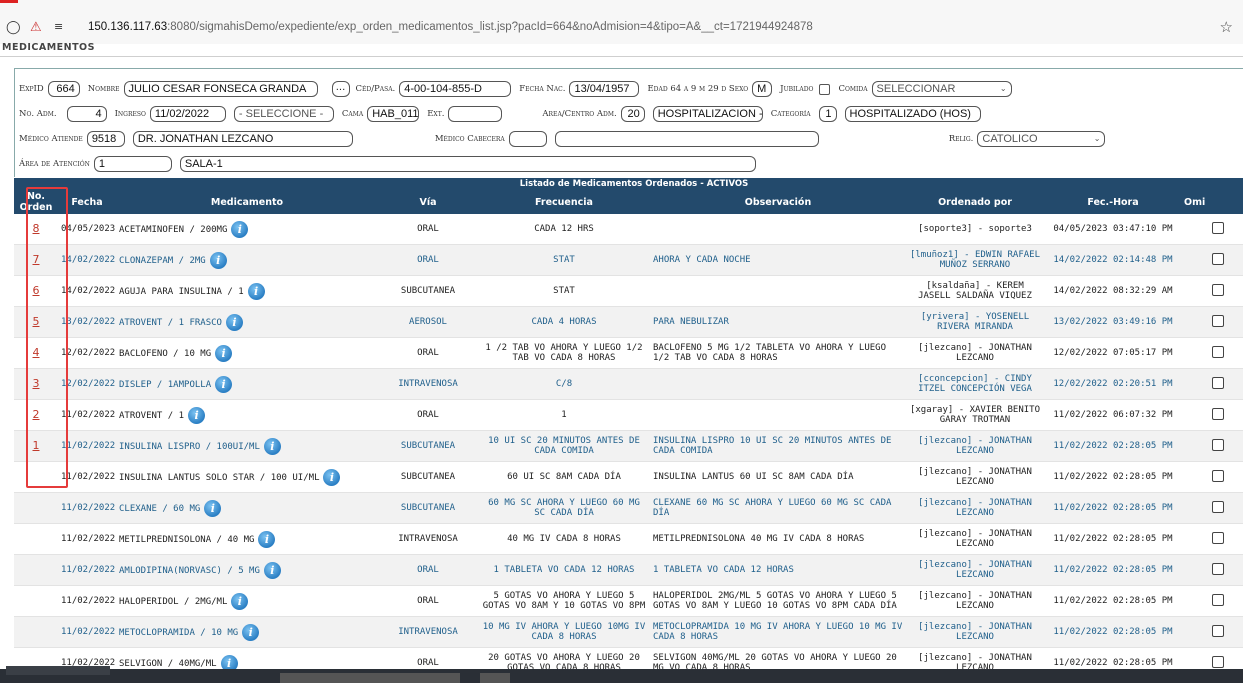  I want to click on order-number-cell, so click(36, 632).